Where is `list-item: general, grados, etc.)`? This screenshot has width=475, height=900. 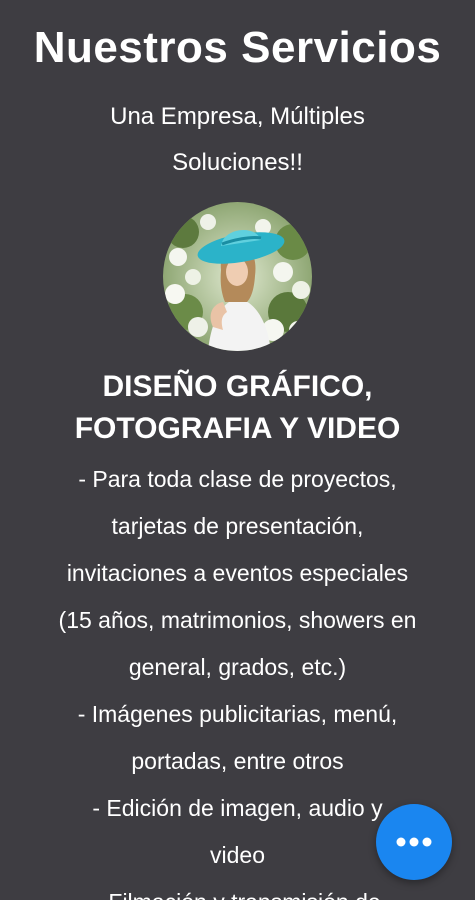 list-item: general, grados, etc.) is located at coordinates (237, 667).